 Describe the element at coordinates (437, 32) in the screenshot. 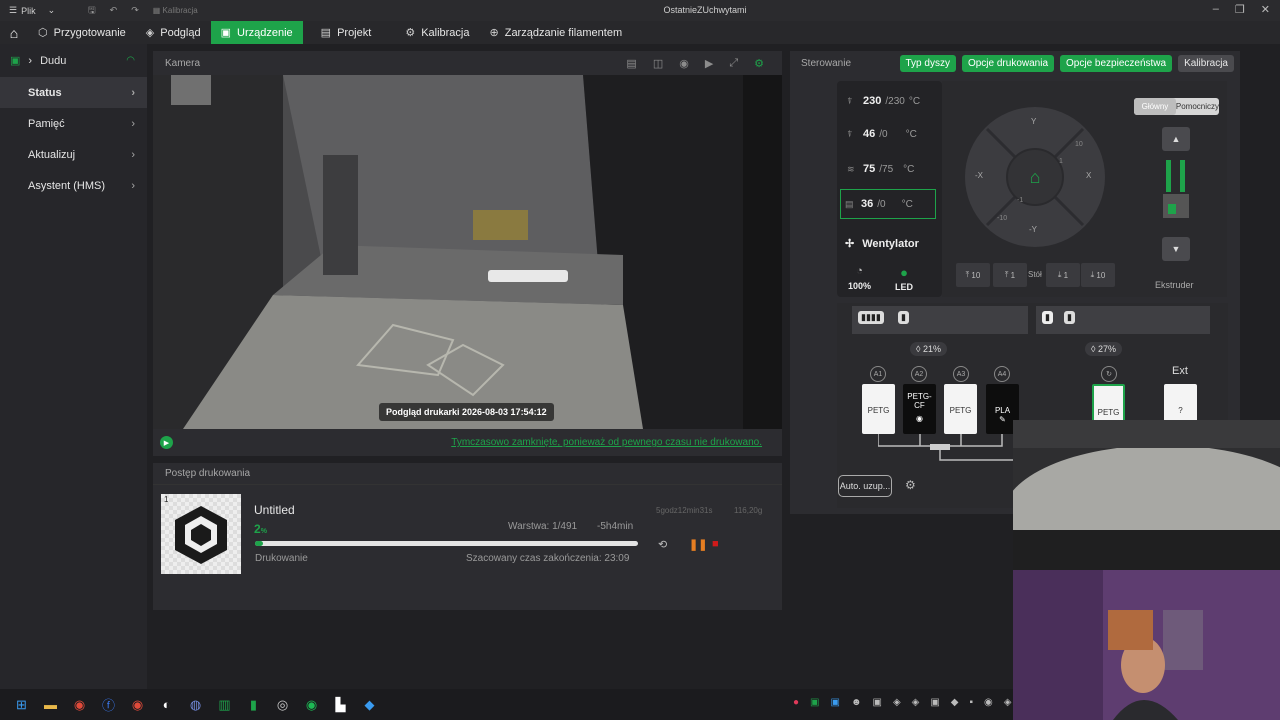

I see `tab-kalibracja: ⚙ Kalibracja` at that location.